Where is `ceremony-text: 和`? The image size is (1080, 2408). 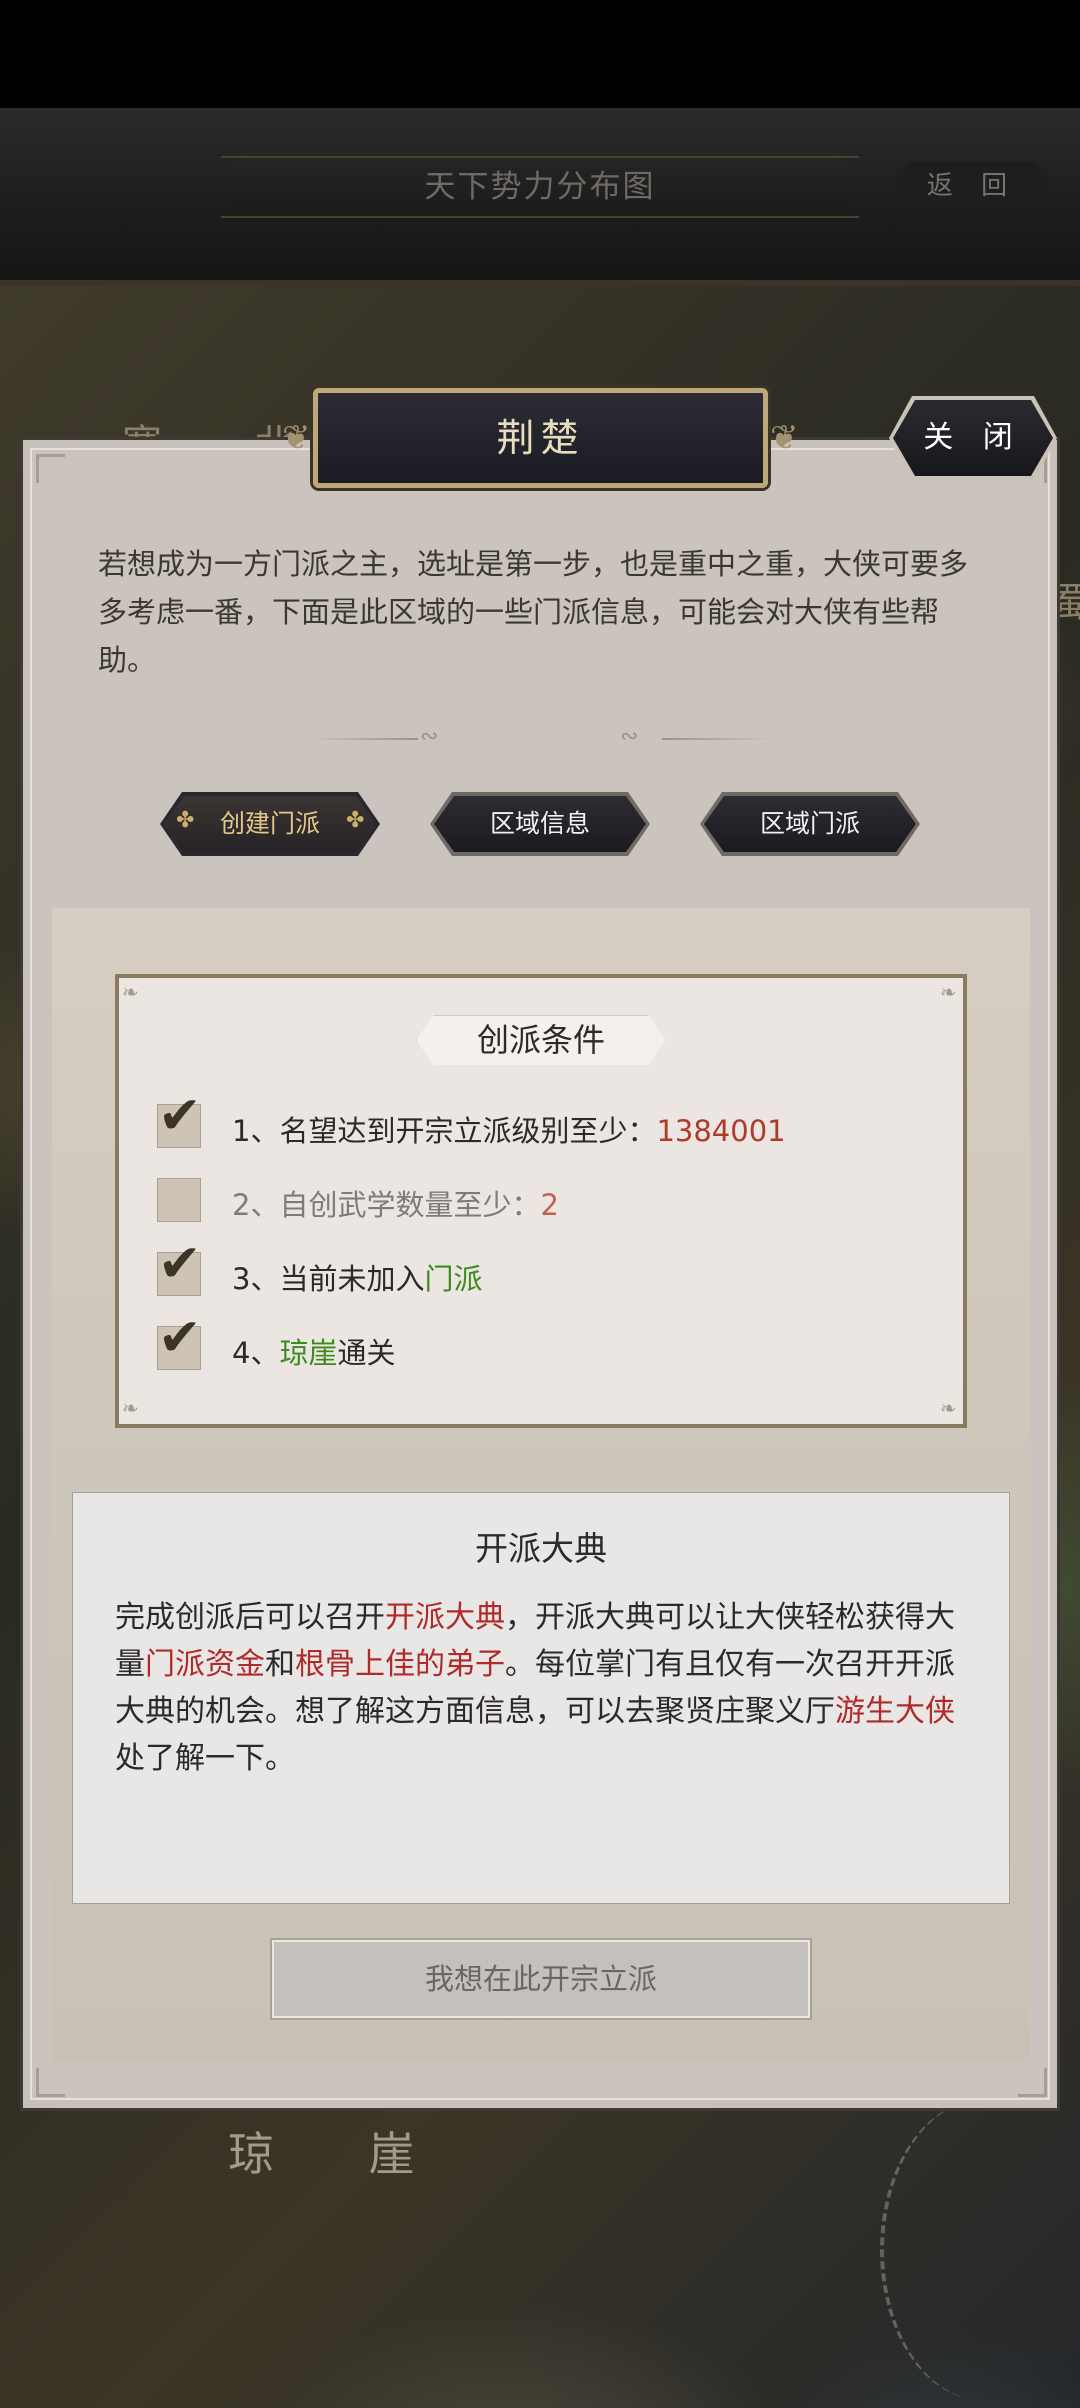
ceremony-text: 和 is located at coordinates (280, 1664).